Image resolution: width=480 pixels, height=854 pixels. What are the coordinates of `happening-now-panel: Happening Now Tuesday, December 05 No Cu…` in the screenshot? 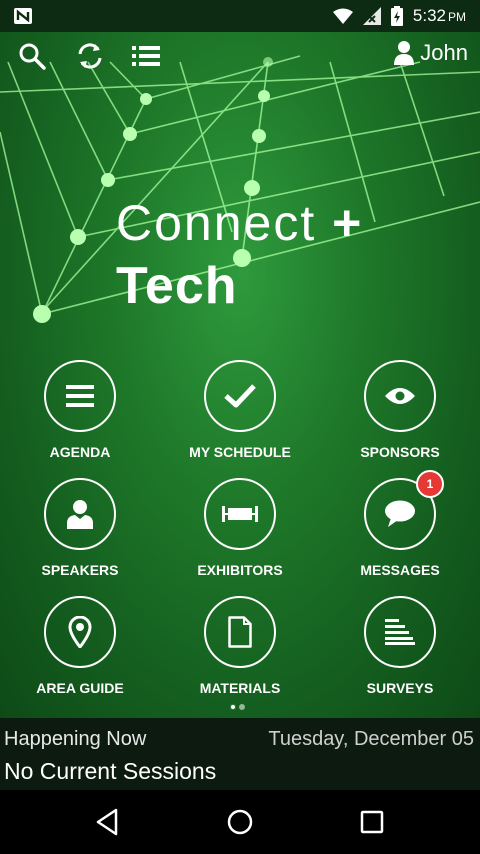 It's located at (240, 754).